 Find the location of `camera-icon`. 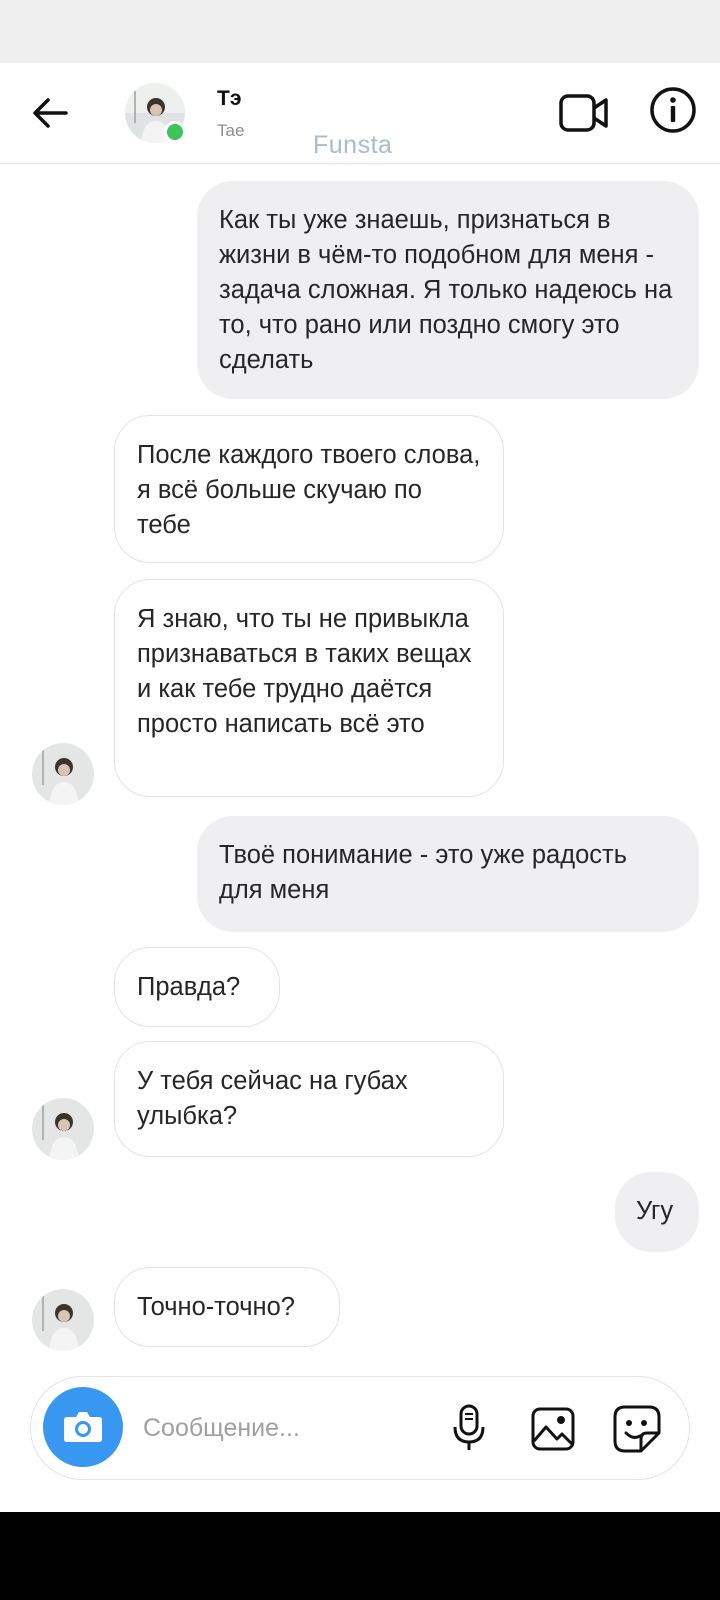

camera-icon is located at coordinates (83, 1427).